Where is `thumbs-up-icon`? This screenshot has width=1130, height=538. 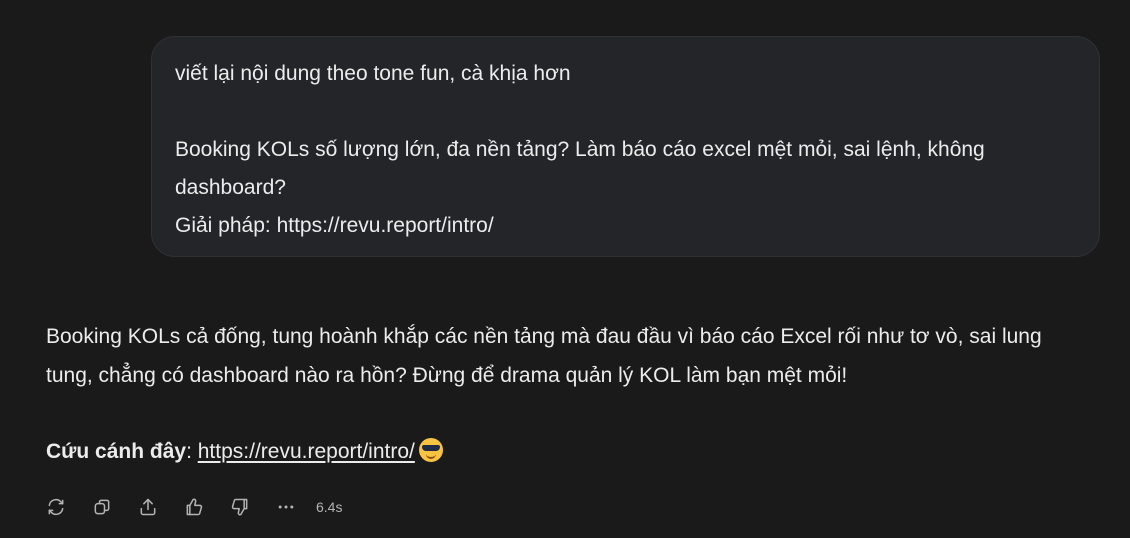 thumbs-up-icon is located at coordinates (194, 507).